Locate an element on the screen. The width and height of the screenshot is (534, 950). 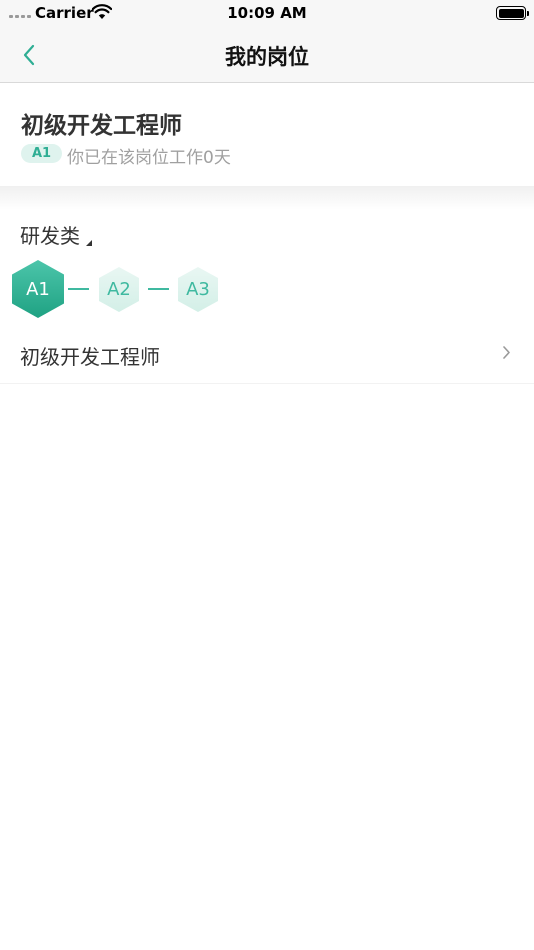
status-bar: Carrier 10:09 AM is located at coordinates (267, 13).